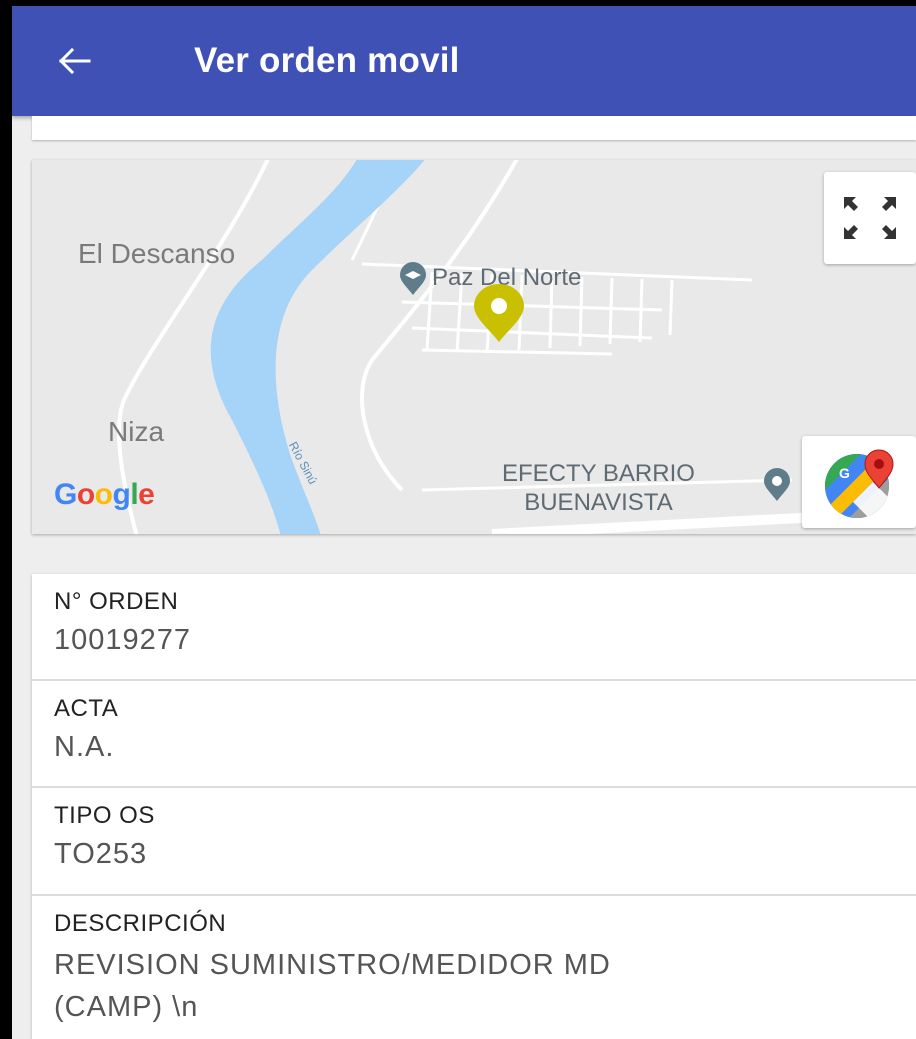 This screenshot has height=1039, width=916. Describe the element at coordinates (86, 708) in the screenshot. I see `field-label: ACTA` at that location.